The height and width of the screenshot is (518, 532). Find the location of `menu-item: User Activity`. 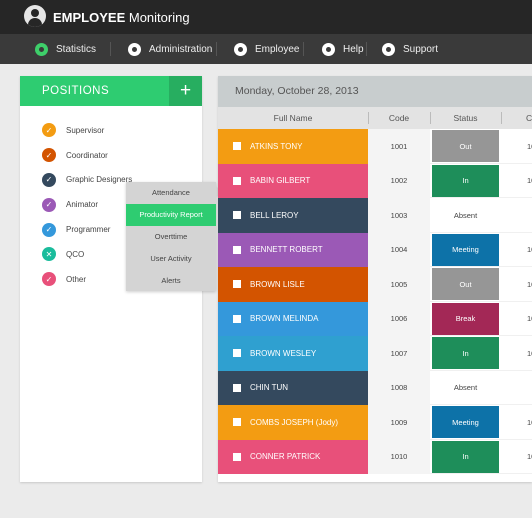

menu-item: User Activity is located at coordinates (171, 258).